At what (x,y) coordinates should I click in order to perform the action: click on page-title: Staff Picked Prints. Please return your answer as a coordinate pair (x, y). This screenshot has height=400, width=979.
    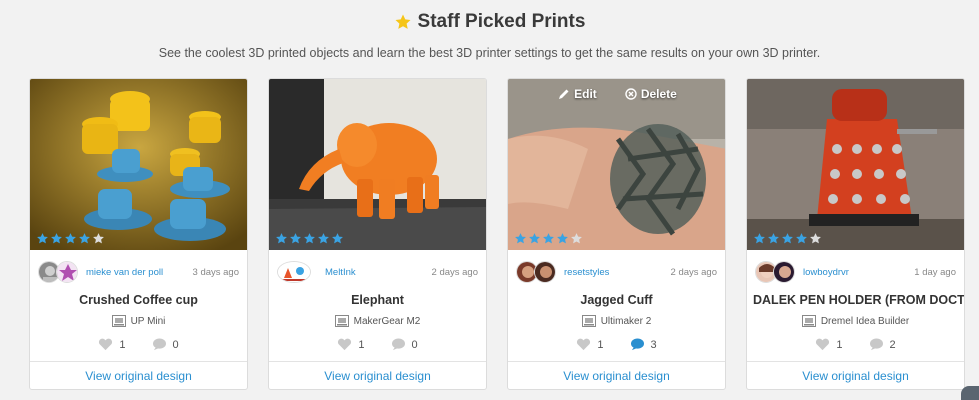
    Looking at the image, I should click on (490, 22).